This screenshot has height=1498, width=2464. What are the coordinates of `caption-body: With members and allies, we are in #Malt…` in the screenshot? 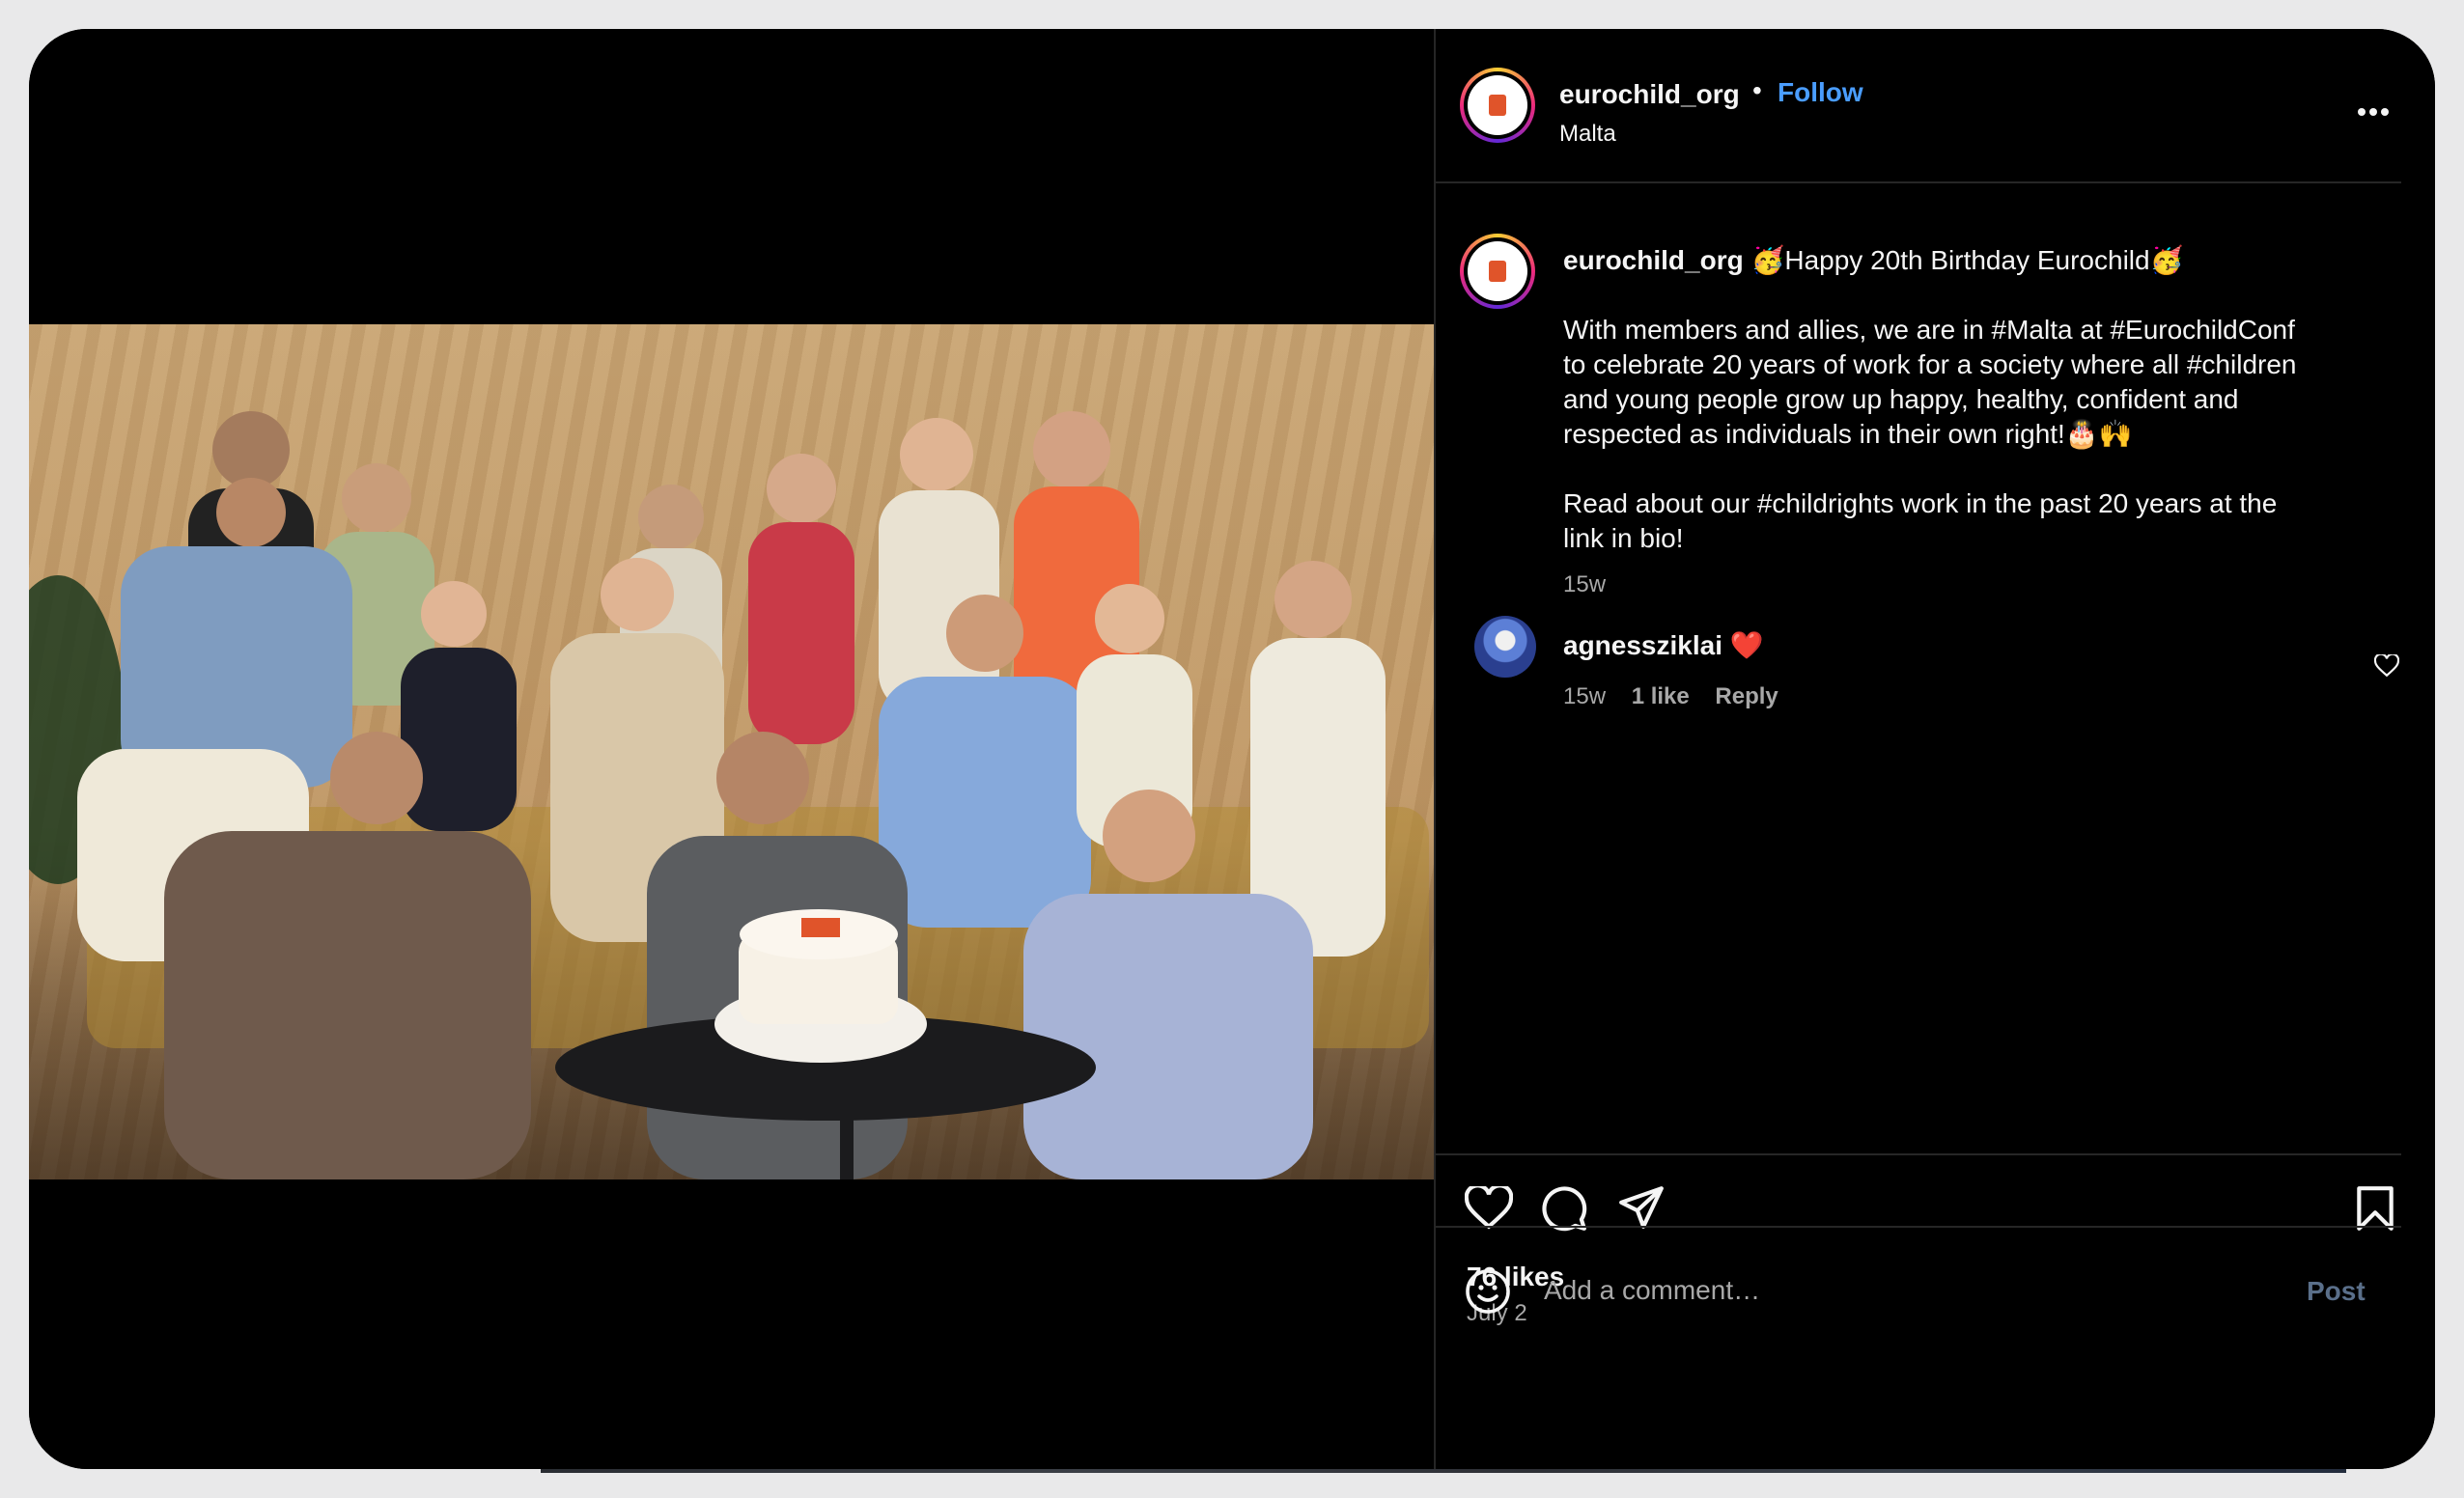 It's located at (1930, 434).